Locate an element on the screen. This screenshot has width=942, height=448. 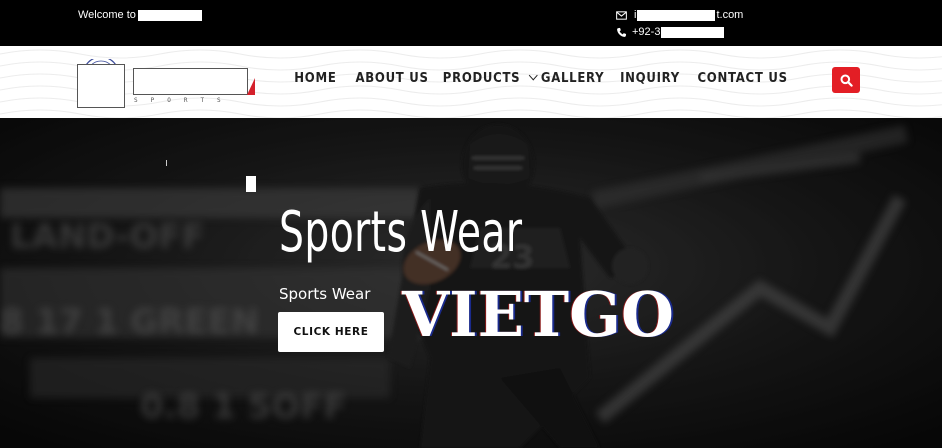
nav-gallery: GALLERY is located at coordinates (572, 78).